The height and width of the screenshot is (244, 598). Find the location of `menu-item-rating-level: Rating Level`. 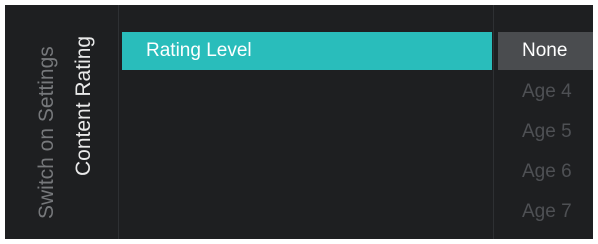

menu-item-rating-level: Rating Level is located at coordinates (307, 51).